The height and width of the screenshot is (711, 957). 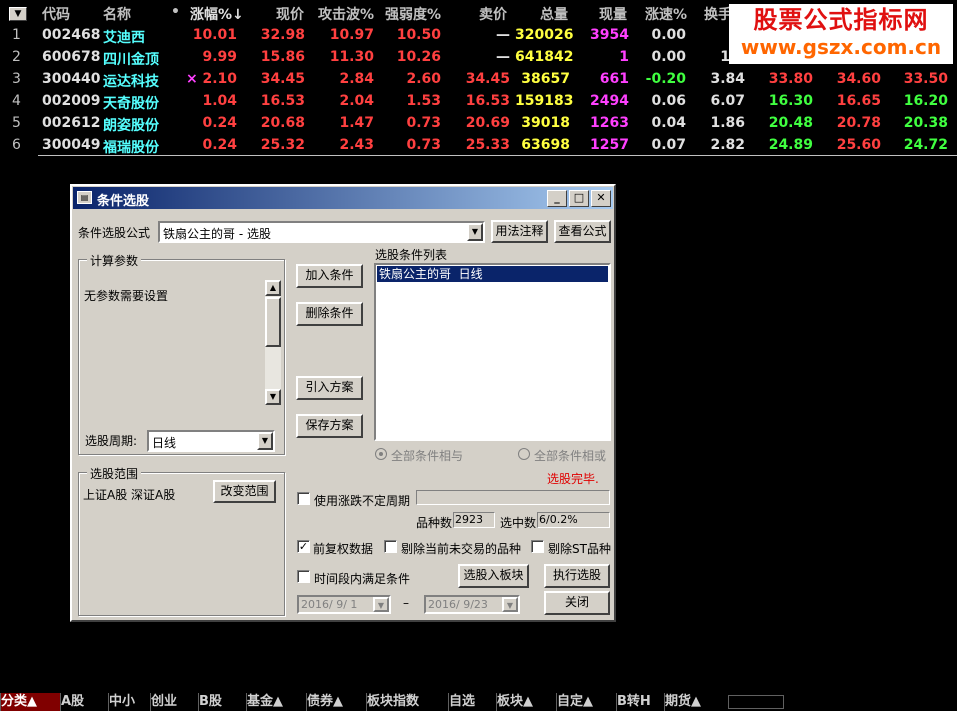 I want to click on window-icon: ▤, so click(x=84, y=197).